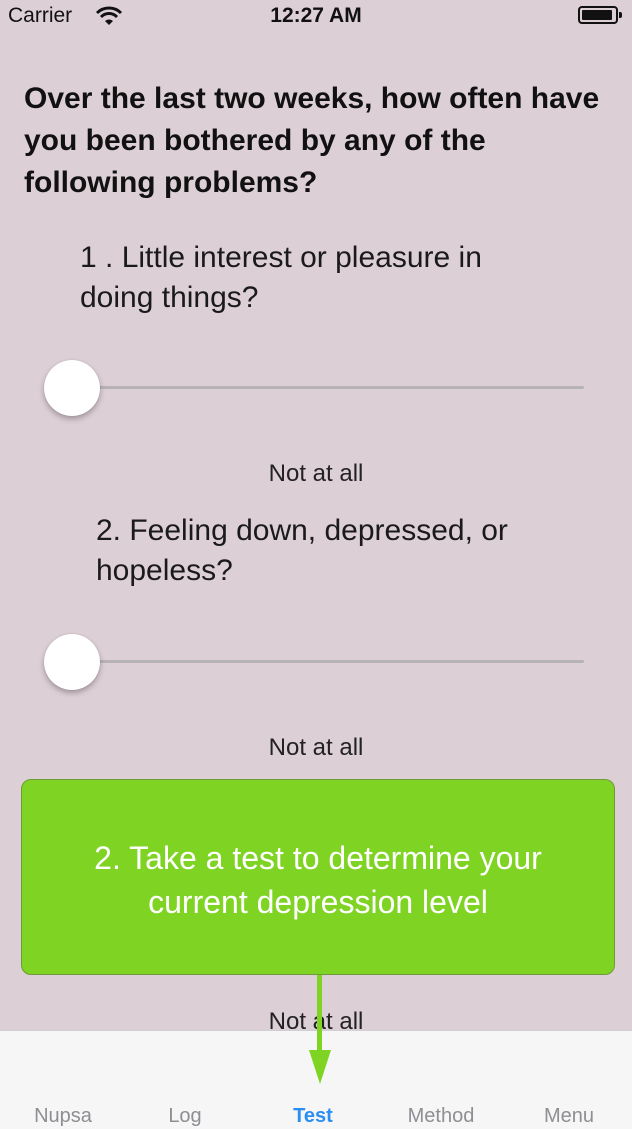 The width and height of the screenshot is (632, 1129). Describe the element at coordinates (318, 902) in the screenshot. I see `tooltip-line-2: current depression level` at that location.